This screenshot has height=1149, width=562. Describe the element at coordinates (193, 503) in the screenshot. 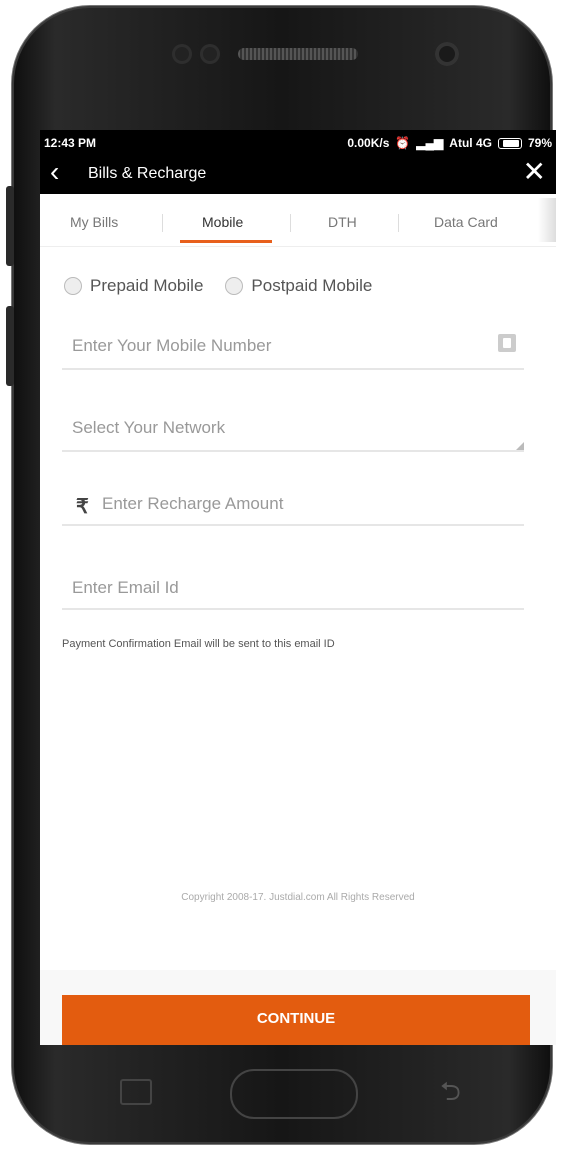

I see `amount-placeholder: Enter Recharge Amount` at that location.